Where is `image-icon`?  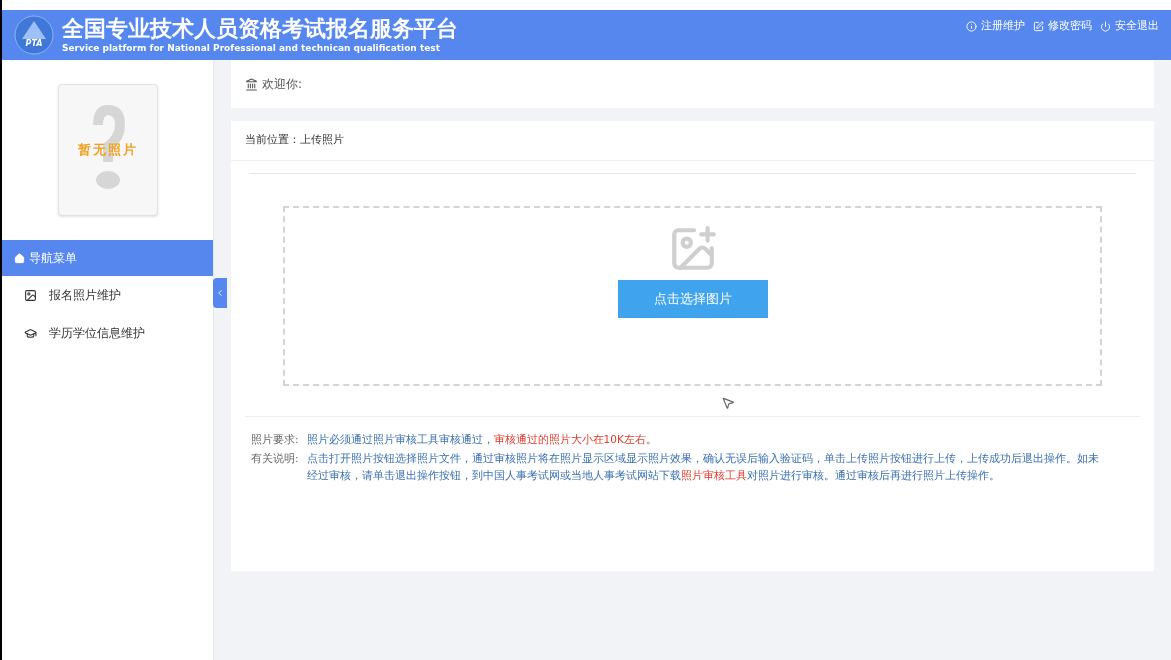 image-icon is located at coordinates (30, 295).